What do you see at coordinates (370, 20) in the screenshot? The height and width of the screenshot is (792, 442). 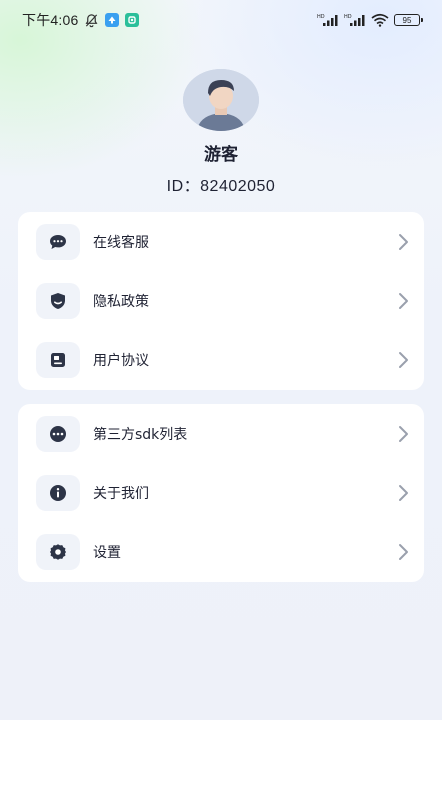 I see `status-right: HD HD 95` at bounding box center [370, 20].